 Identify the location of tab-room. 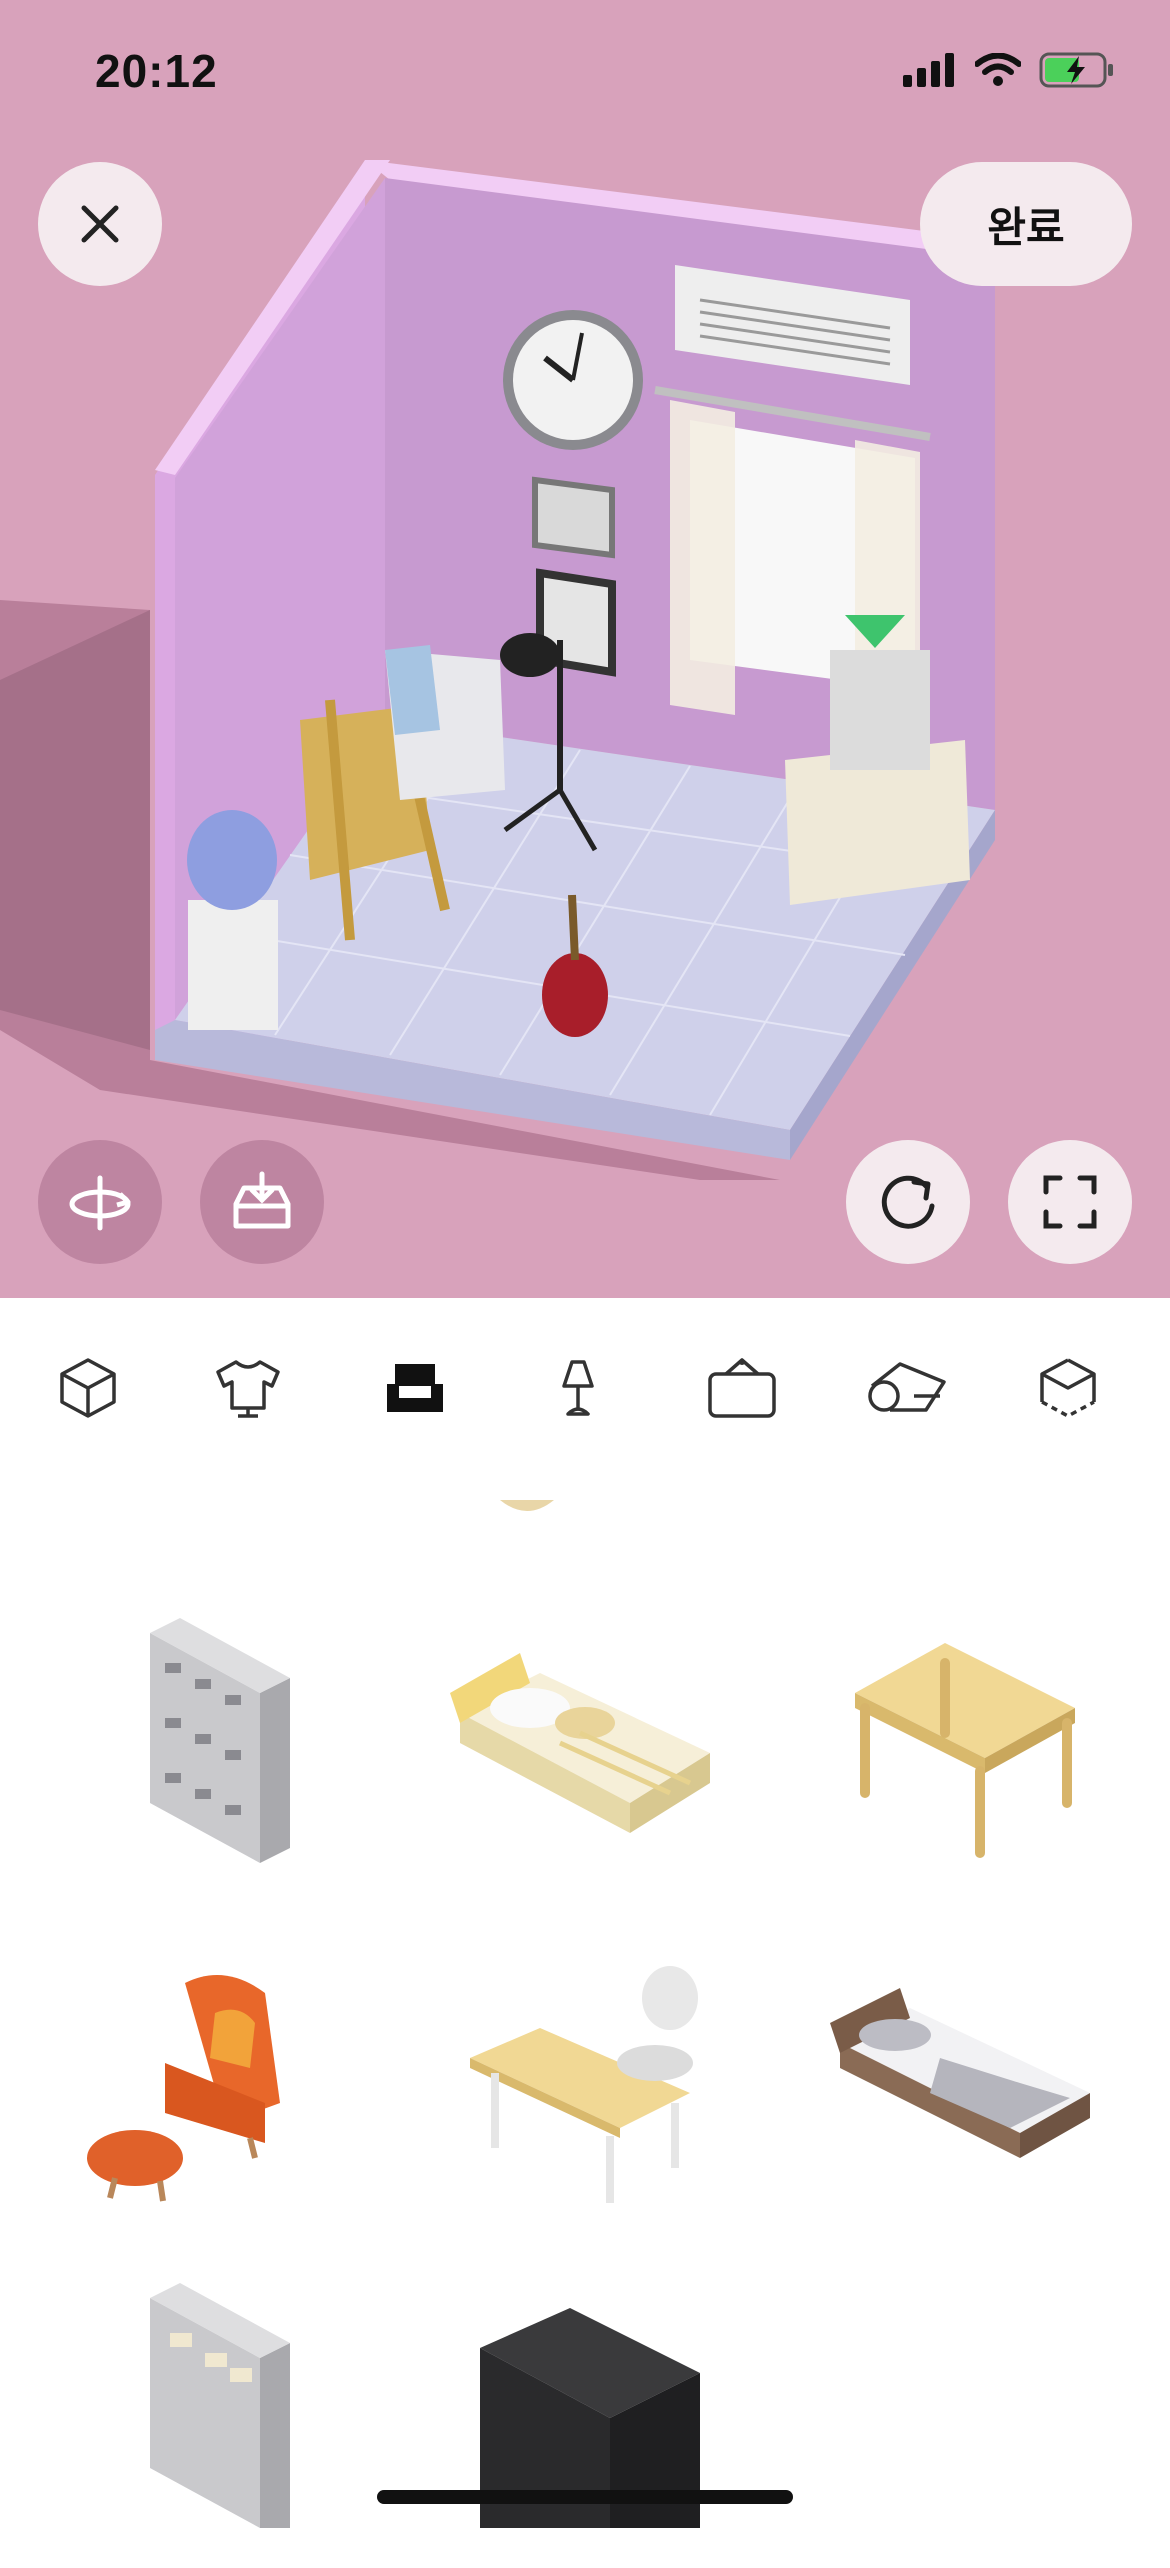
(1068, 1388).